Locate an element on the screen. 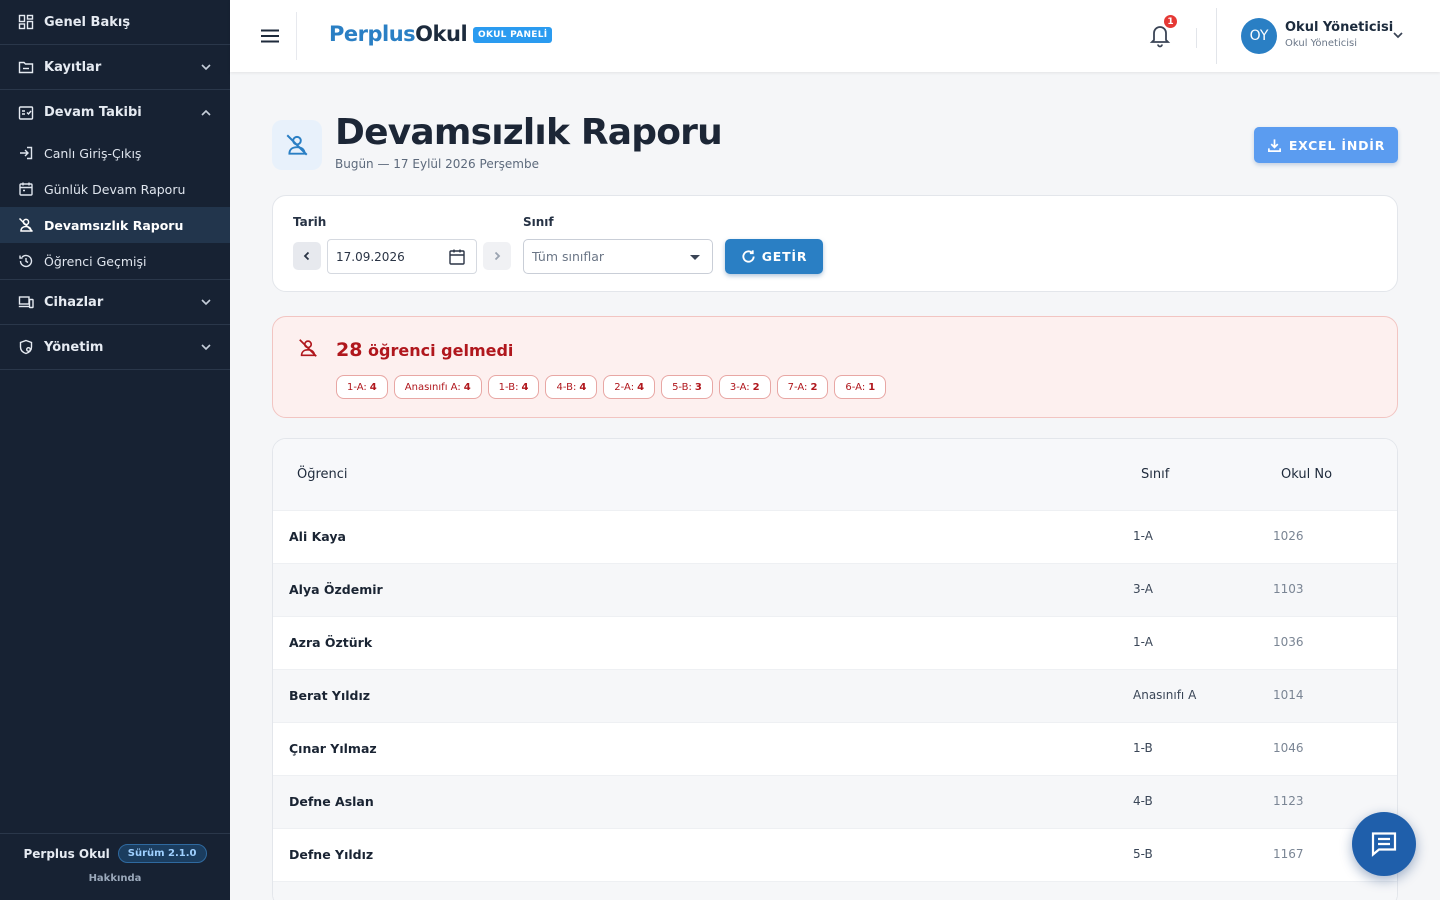  student-no: 1014 is located at coordinates (1288, 695).